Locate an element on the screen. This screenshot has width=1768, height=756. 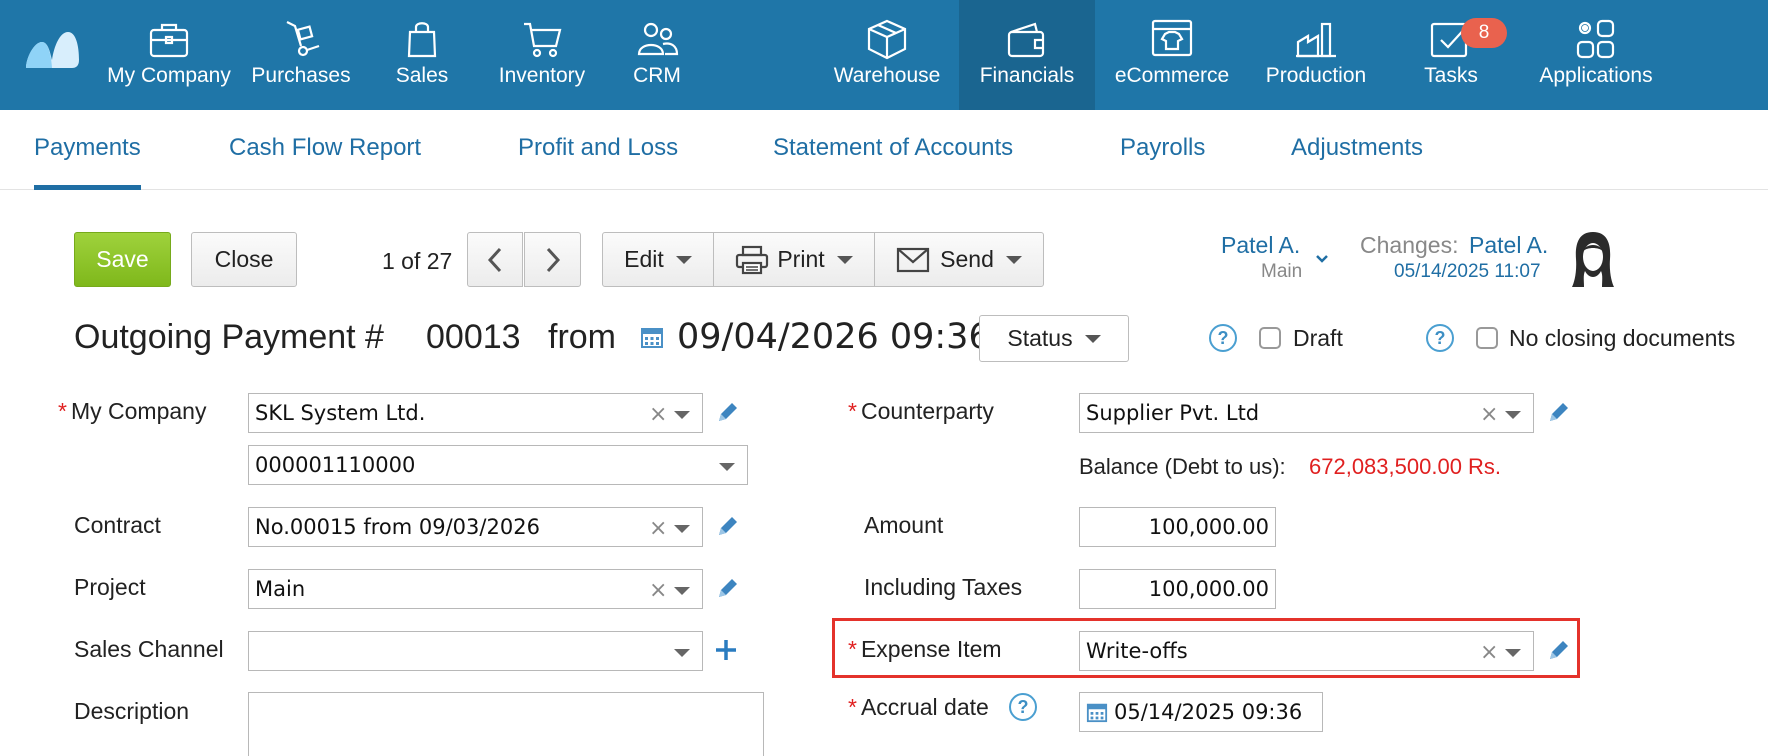
draft-label: Draft is located at coordinates (1318, 338).